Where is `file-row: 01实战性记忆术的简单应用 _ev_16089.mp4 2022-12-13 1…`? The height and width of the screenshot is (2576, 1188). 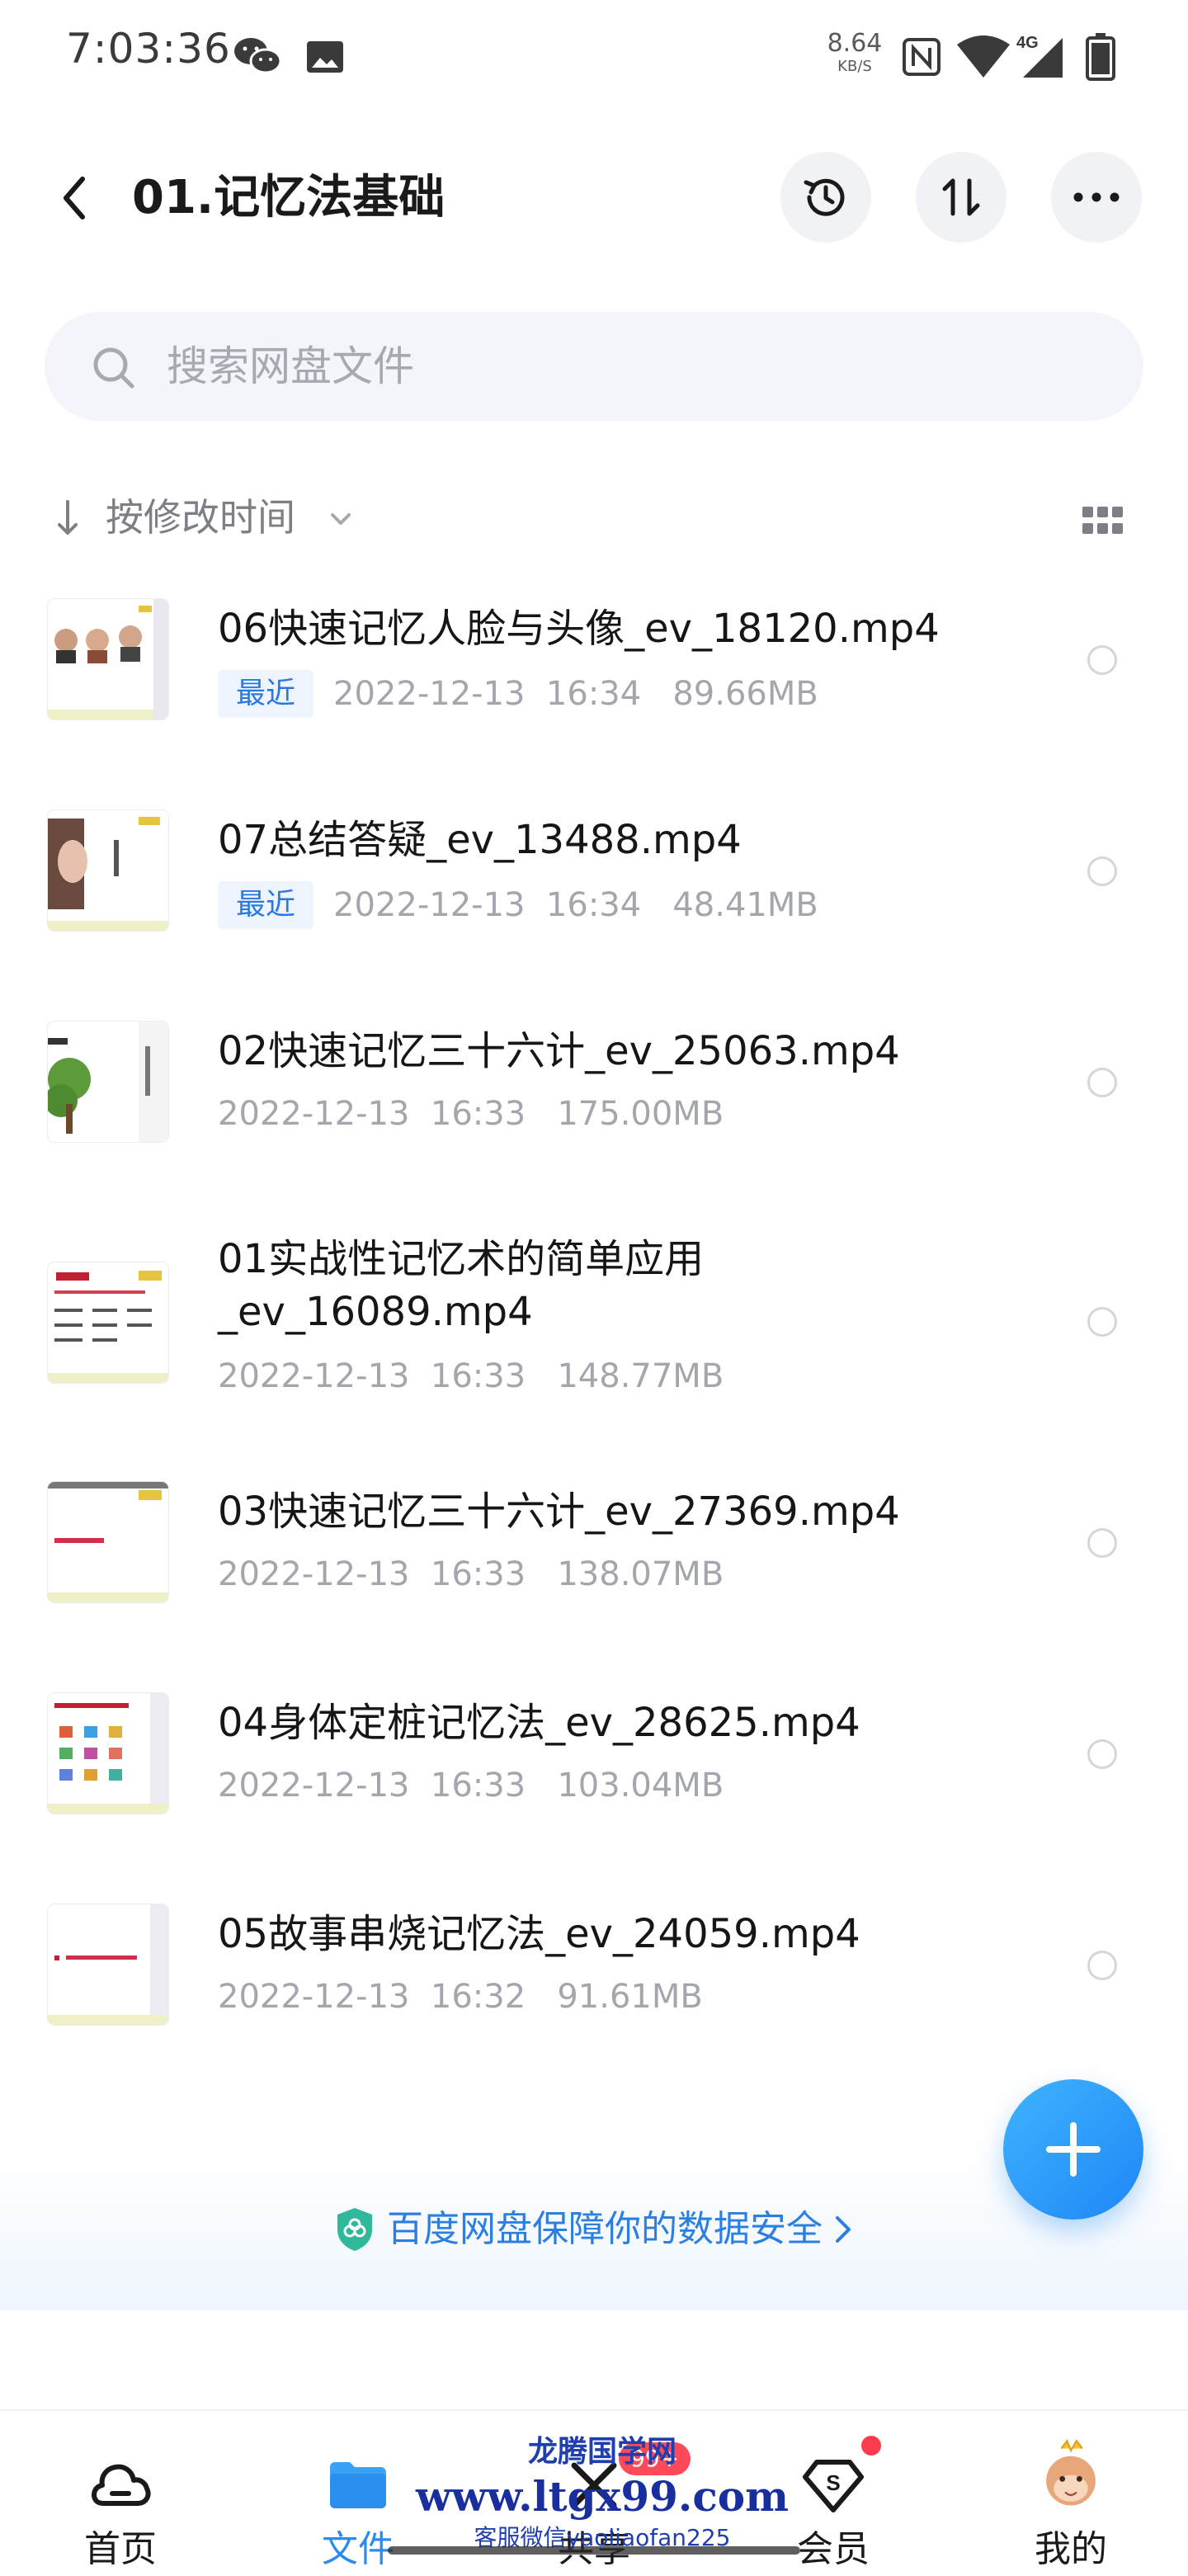 file-row: 01实战性记忆术的简单应用 _ev_16089.mp4 2022-12-13 1… is located at coordinates (594, 1323).